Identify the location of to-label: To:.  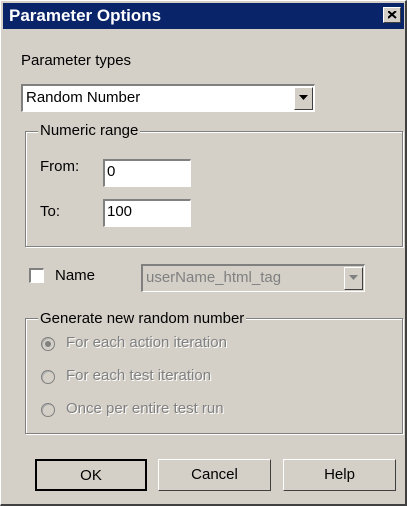
(50, 211).